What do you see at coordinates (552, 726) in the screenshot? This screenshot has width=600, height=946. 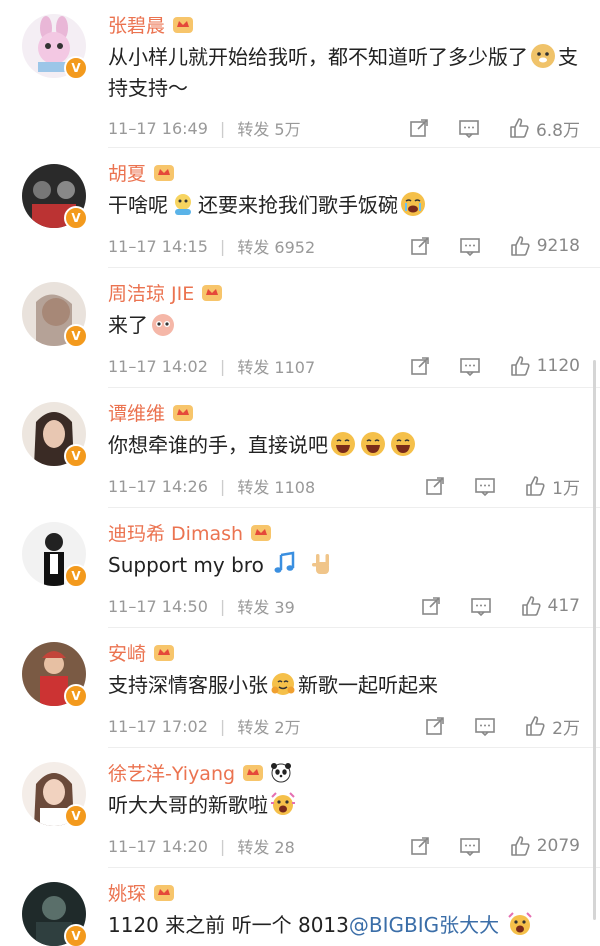 I see `like-button: 2万` at bounding box center [552, 726].